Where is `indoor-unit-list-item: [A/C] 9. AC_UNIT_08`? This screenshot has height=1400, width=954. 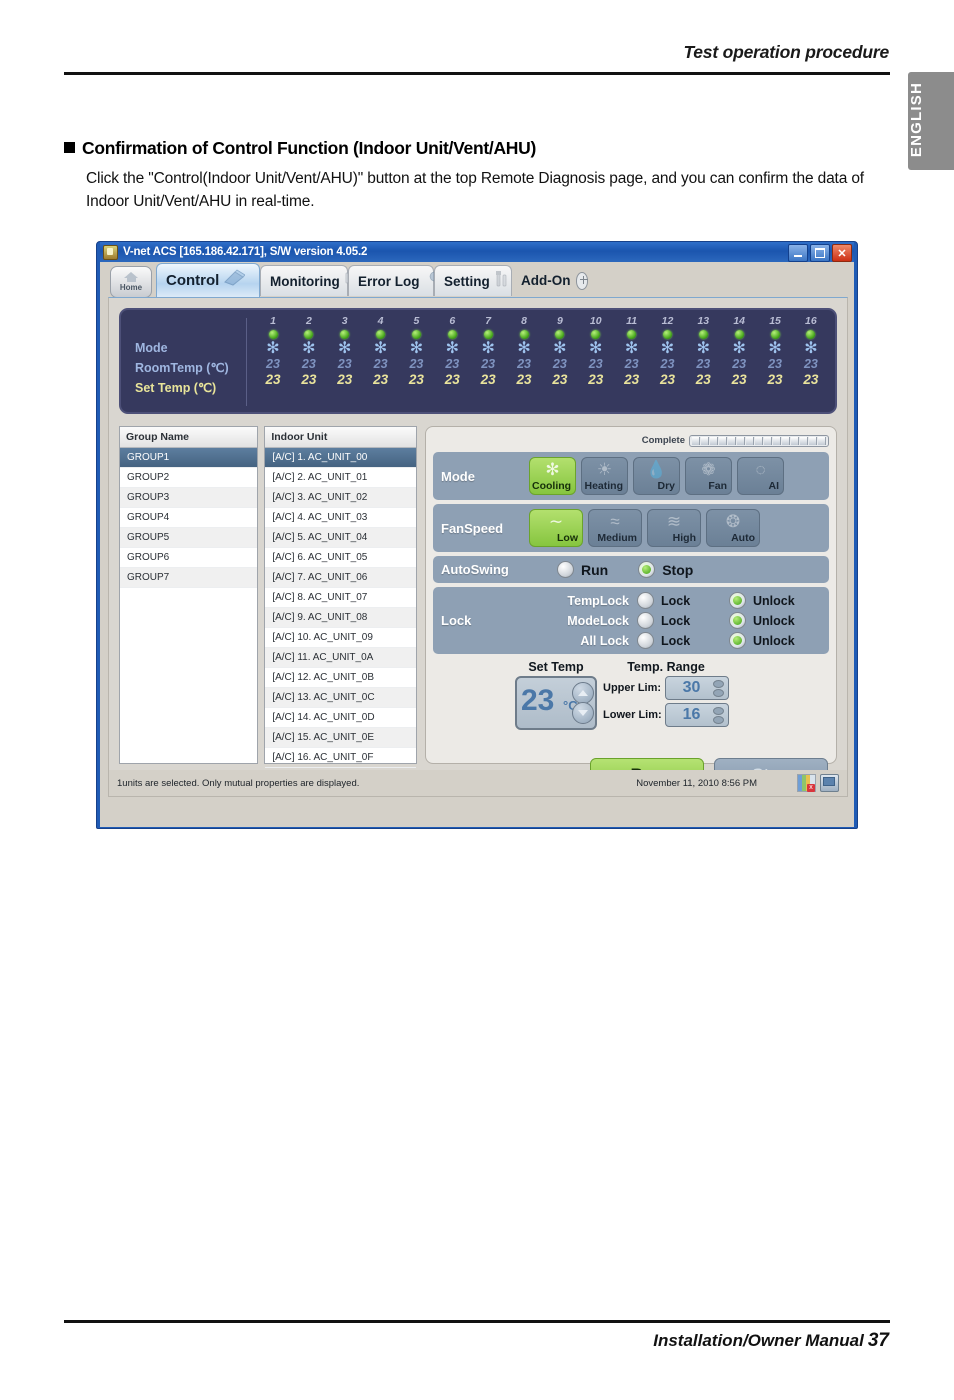
indoor-unit-list-item: [A/C] 9. AC_UNIT_08 is located at coordinates (340, 618).